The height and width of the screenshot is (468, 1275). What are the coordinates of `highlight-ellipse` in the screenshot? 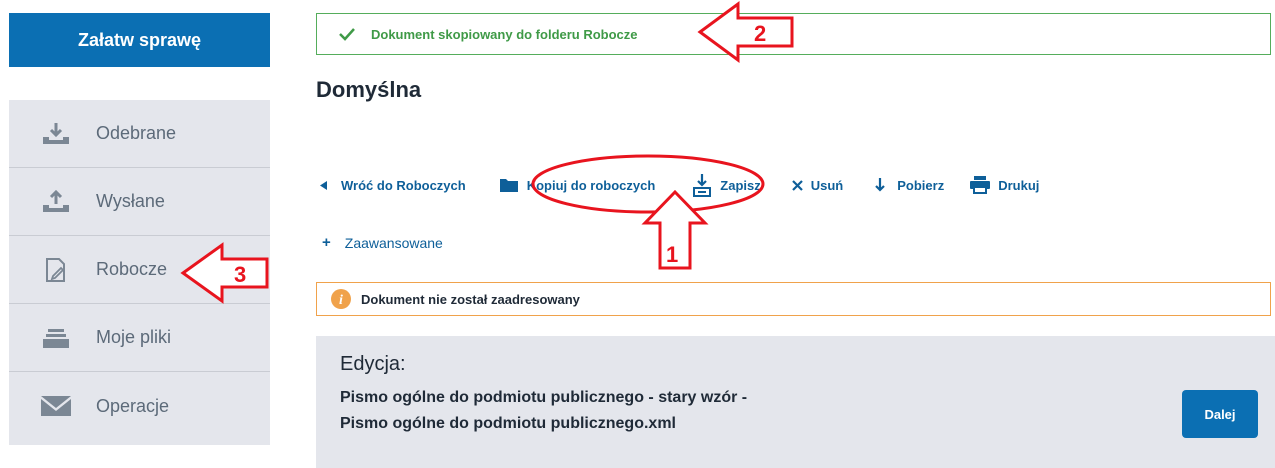 It's located at (648, 184).